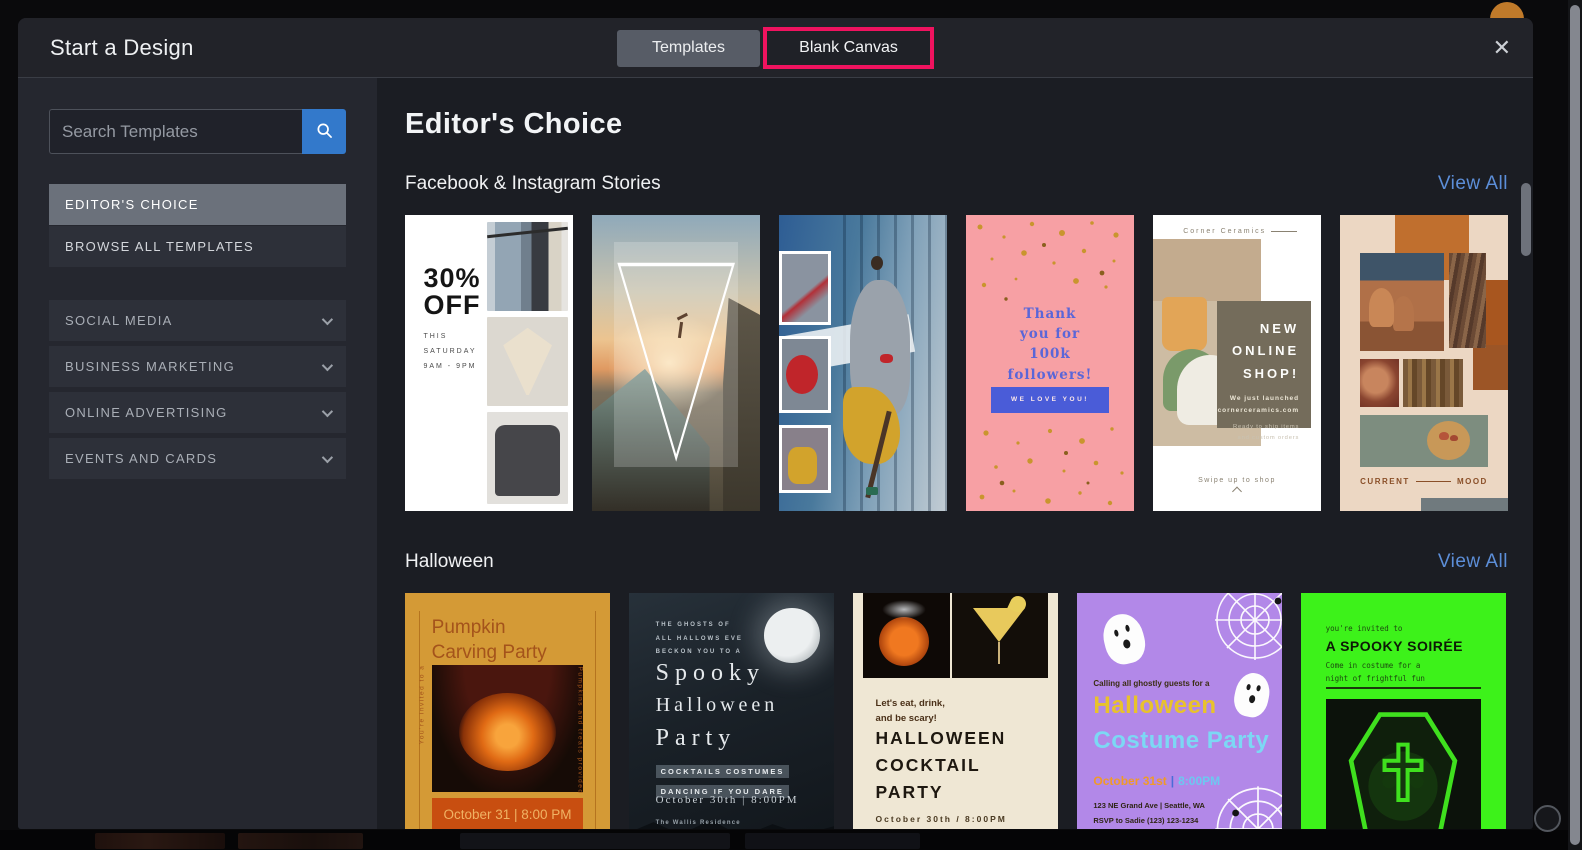  What do you see at coordinates (956, 184) in the screenshot?
I see `section-header-stories: Facebook & Instagram Stories View All` at bounding box center [956, 184].